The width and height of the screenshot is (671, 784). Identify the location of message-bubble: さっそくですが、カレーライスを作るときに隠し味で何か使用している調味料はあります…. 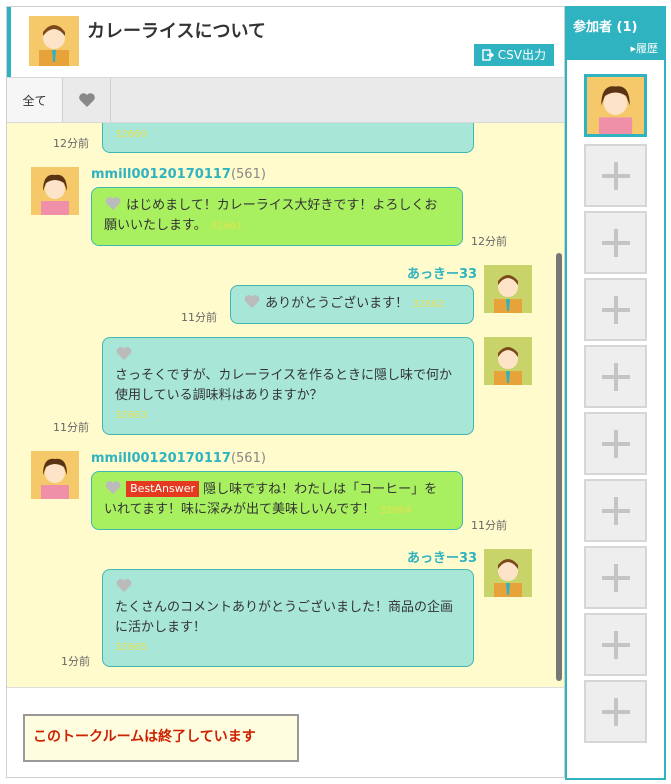
(288, 386).